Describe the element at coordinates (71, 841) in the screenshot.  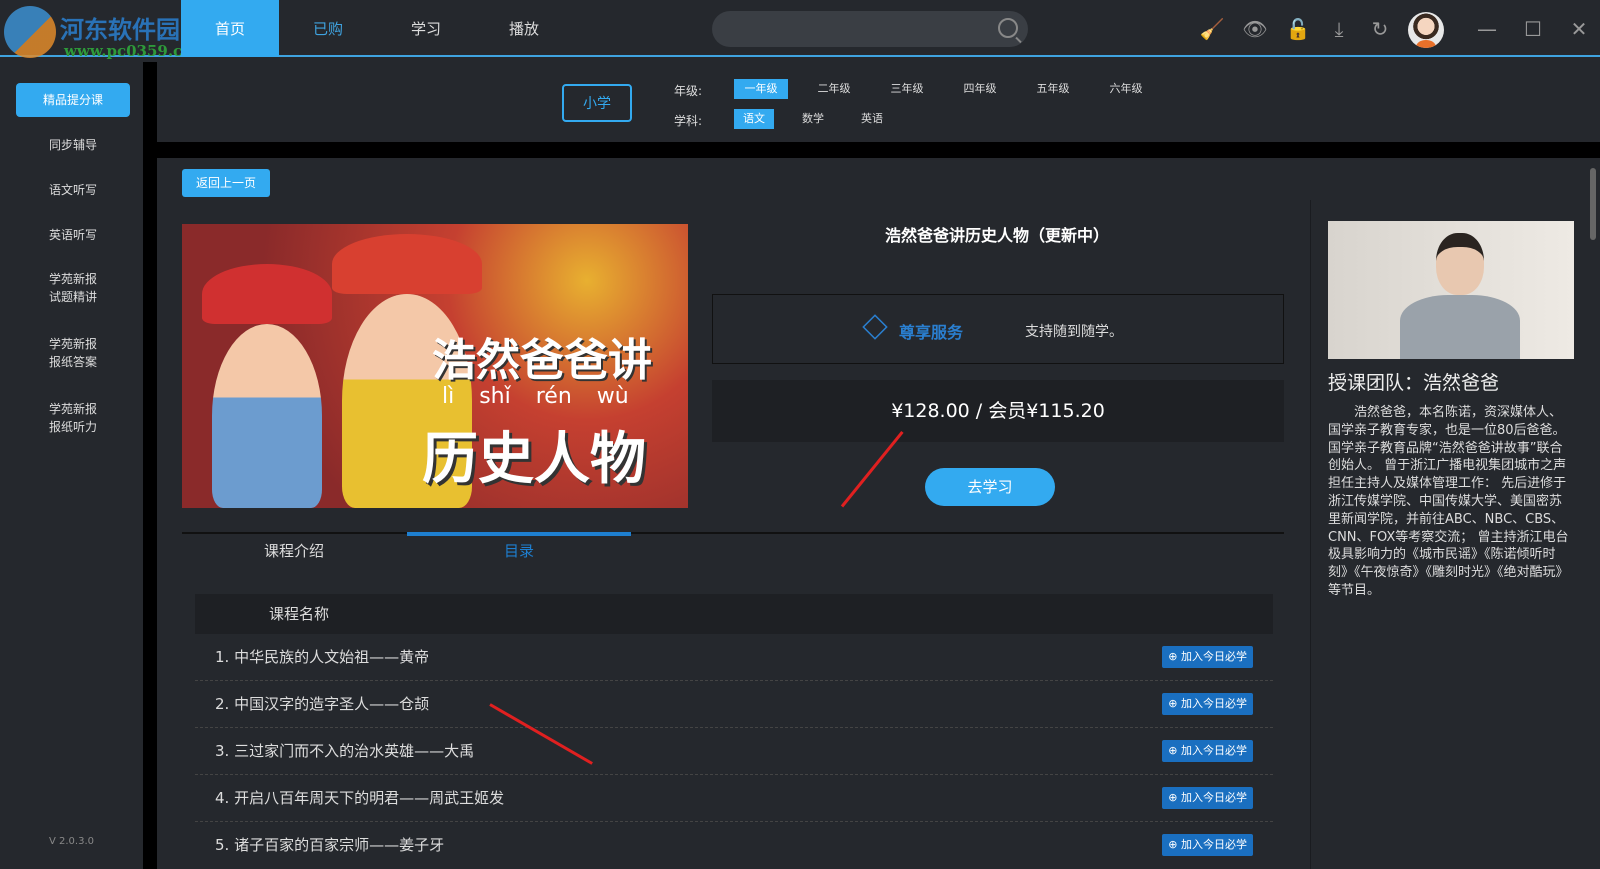
I see `version-label: V 2.0.3.0` at that location.